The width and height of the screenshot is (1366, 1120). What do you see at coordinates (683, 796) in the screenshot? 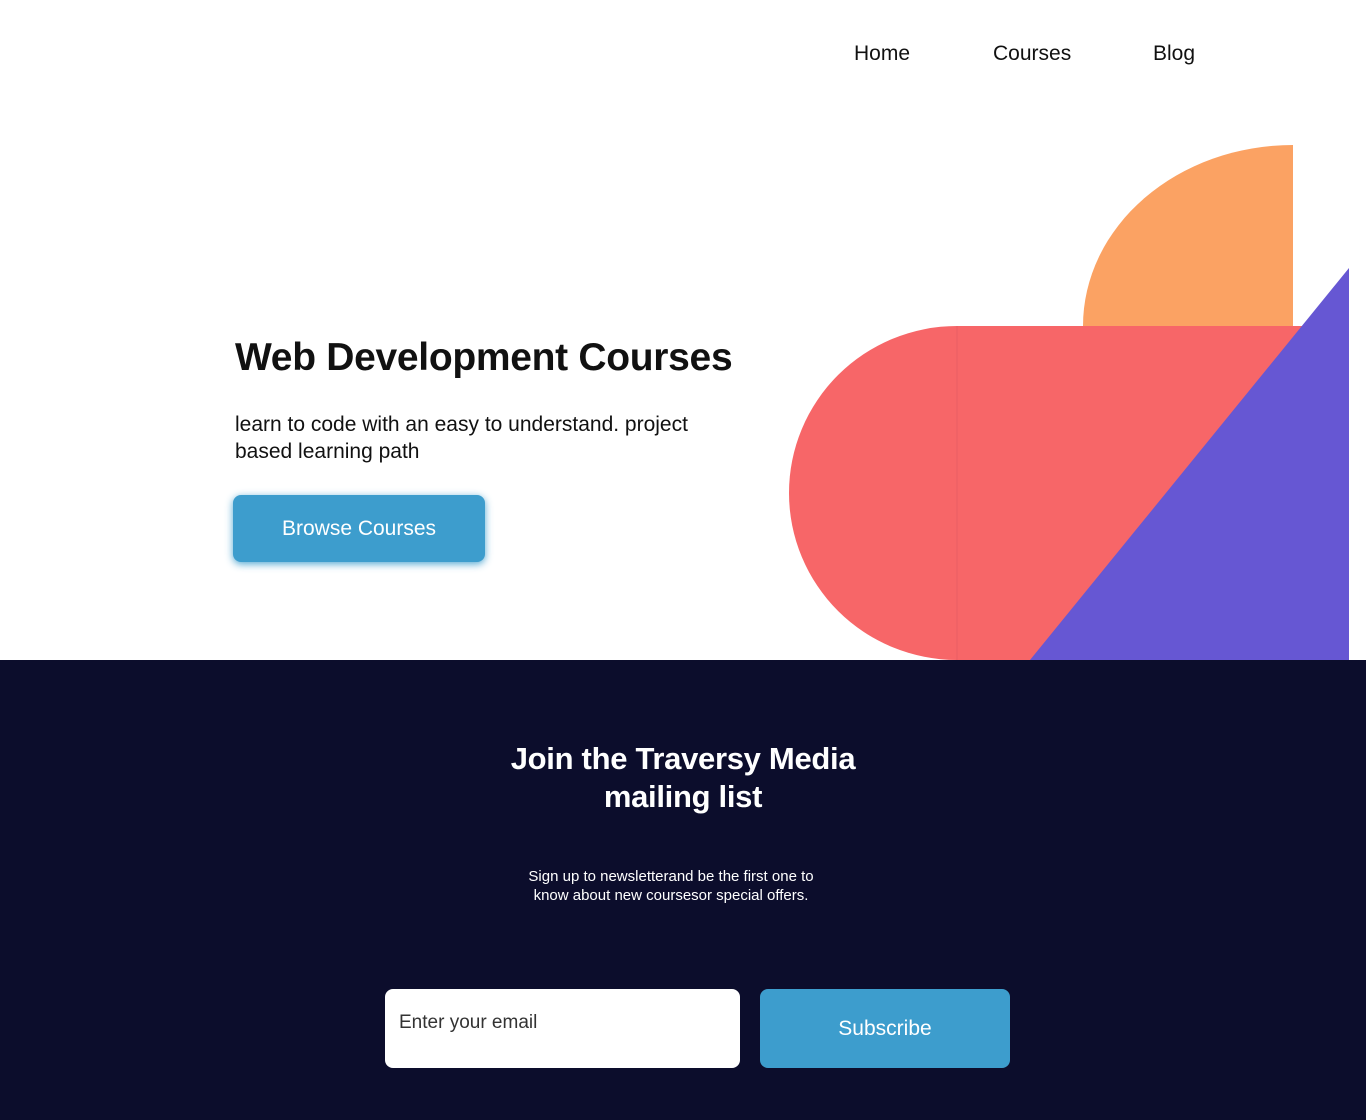
I see `newsletter-title-line2: mailing list` at bounding box center [683, 796].